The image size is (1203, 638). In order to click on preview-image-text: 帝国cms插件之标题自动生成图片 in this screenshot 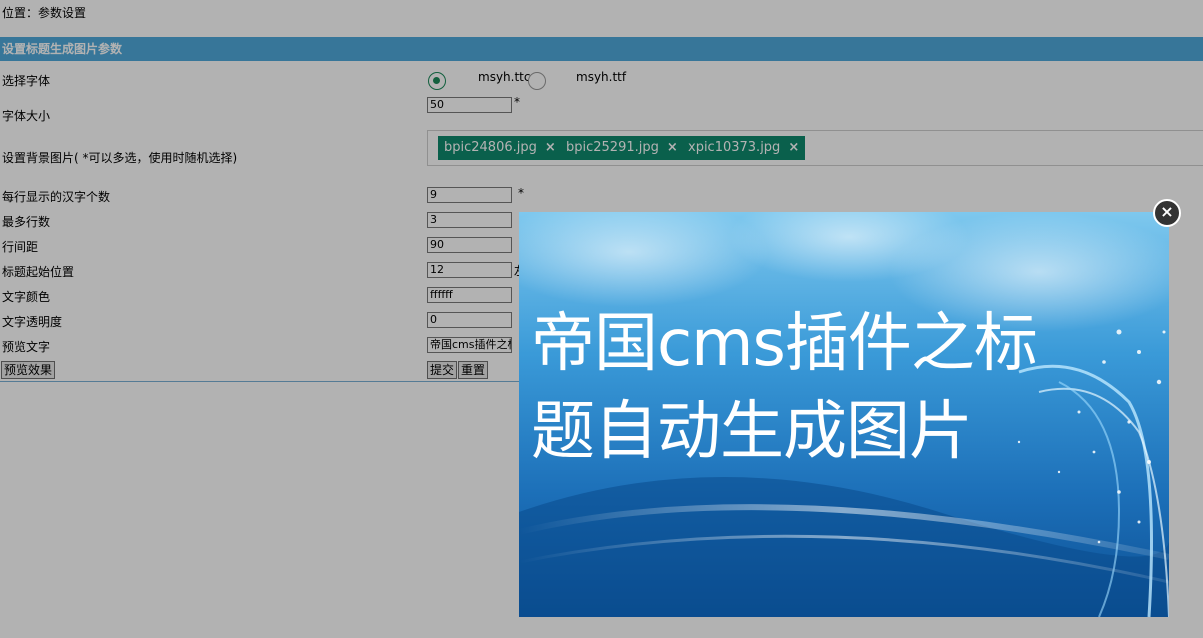, I will do `click(784, 388)`.